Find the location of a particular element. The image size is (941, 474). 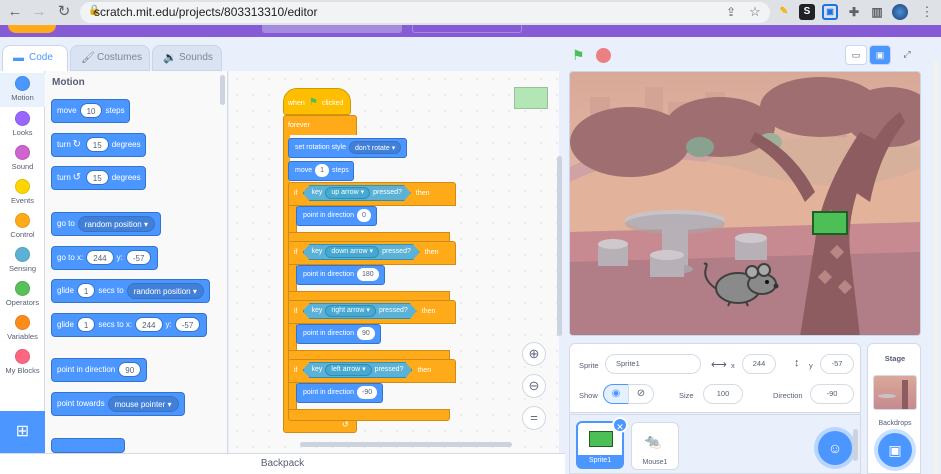

tab-sounds: 🔉 Sounds is located at coordinates (187, 58).